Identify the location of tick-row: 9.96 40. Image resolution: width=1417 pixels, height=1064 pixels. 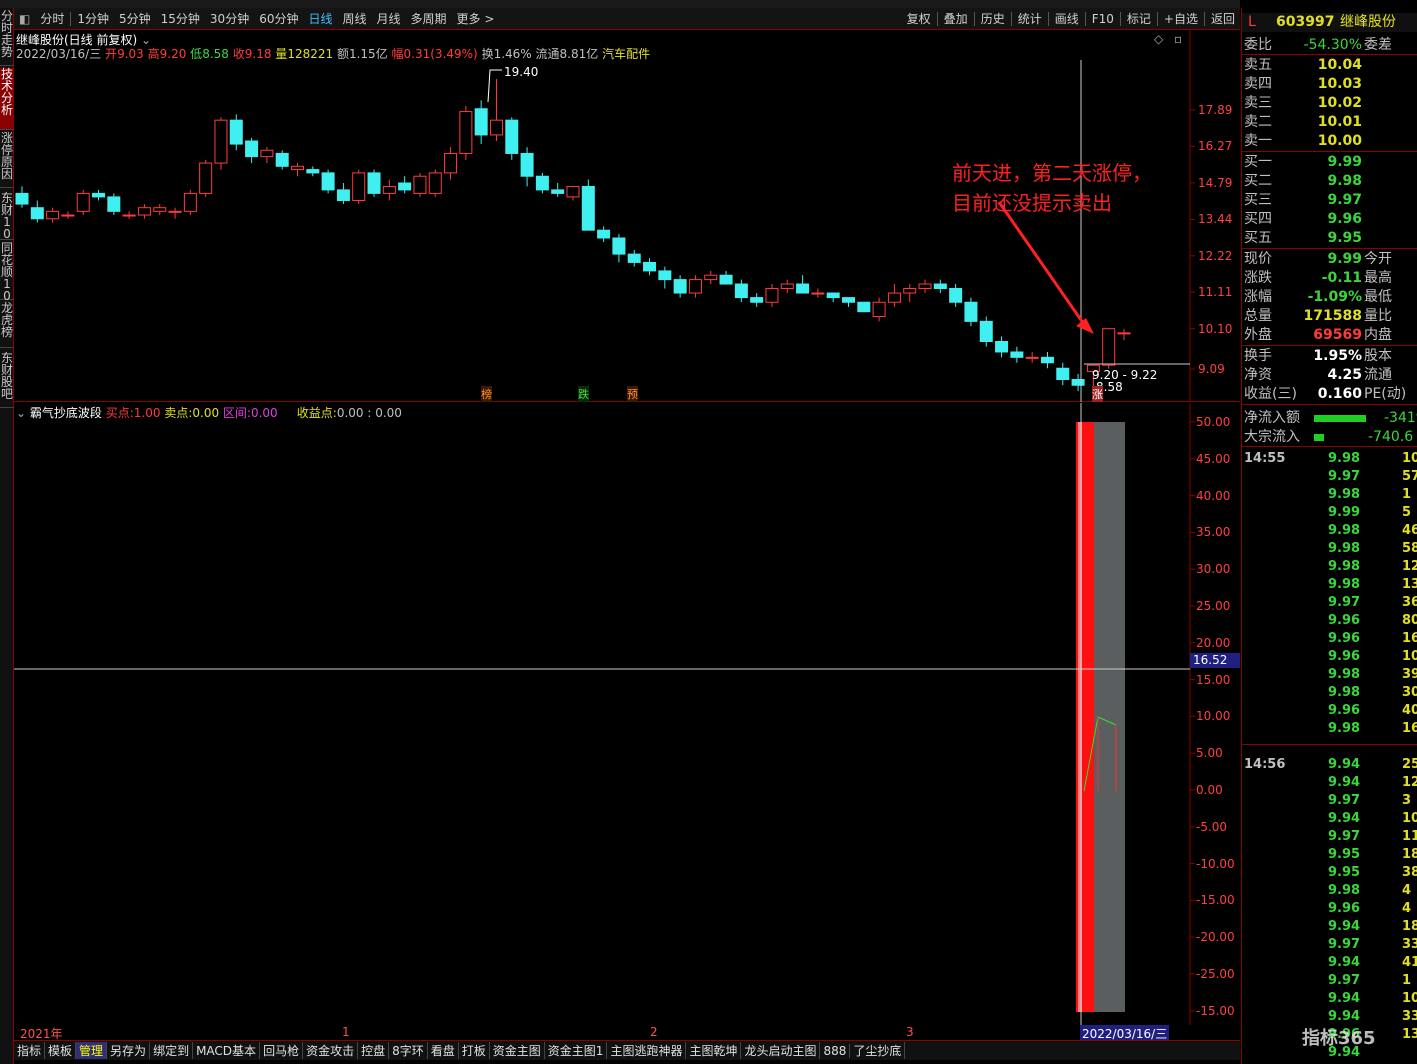
(1329, 711).